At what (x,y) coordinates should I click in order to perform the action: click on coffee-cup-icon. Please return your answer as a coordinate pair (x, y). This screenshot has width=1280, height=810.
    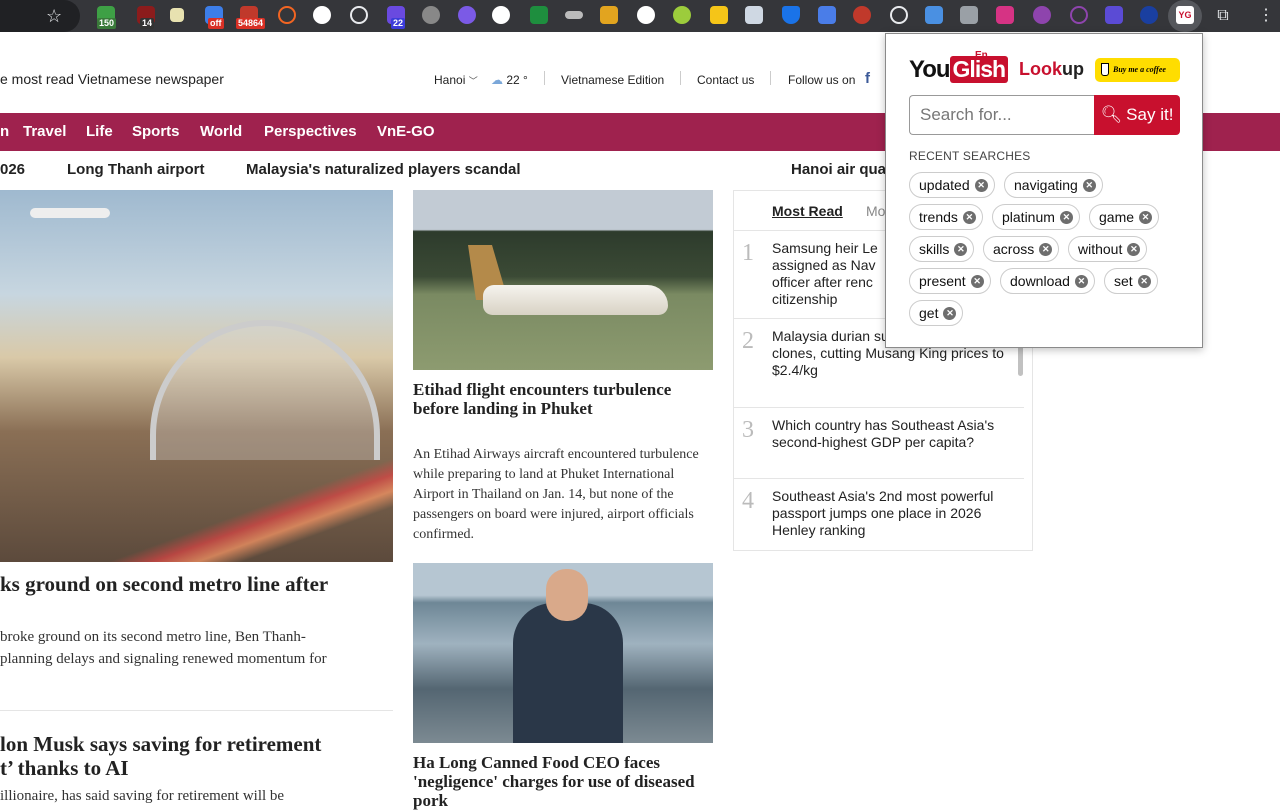
    Looking at the image, I should click on (1105, 69).